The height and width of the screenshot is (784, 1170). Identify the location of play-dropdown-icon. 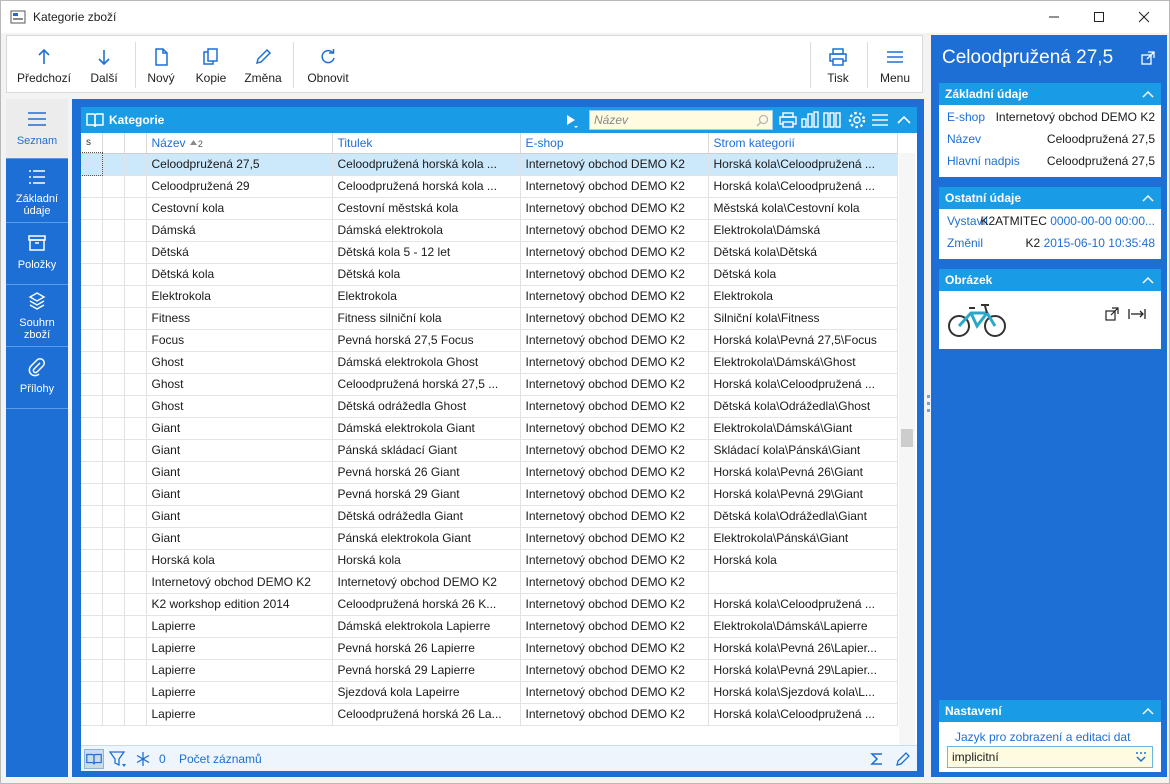
(572, 121).